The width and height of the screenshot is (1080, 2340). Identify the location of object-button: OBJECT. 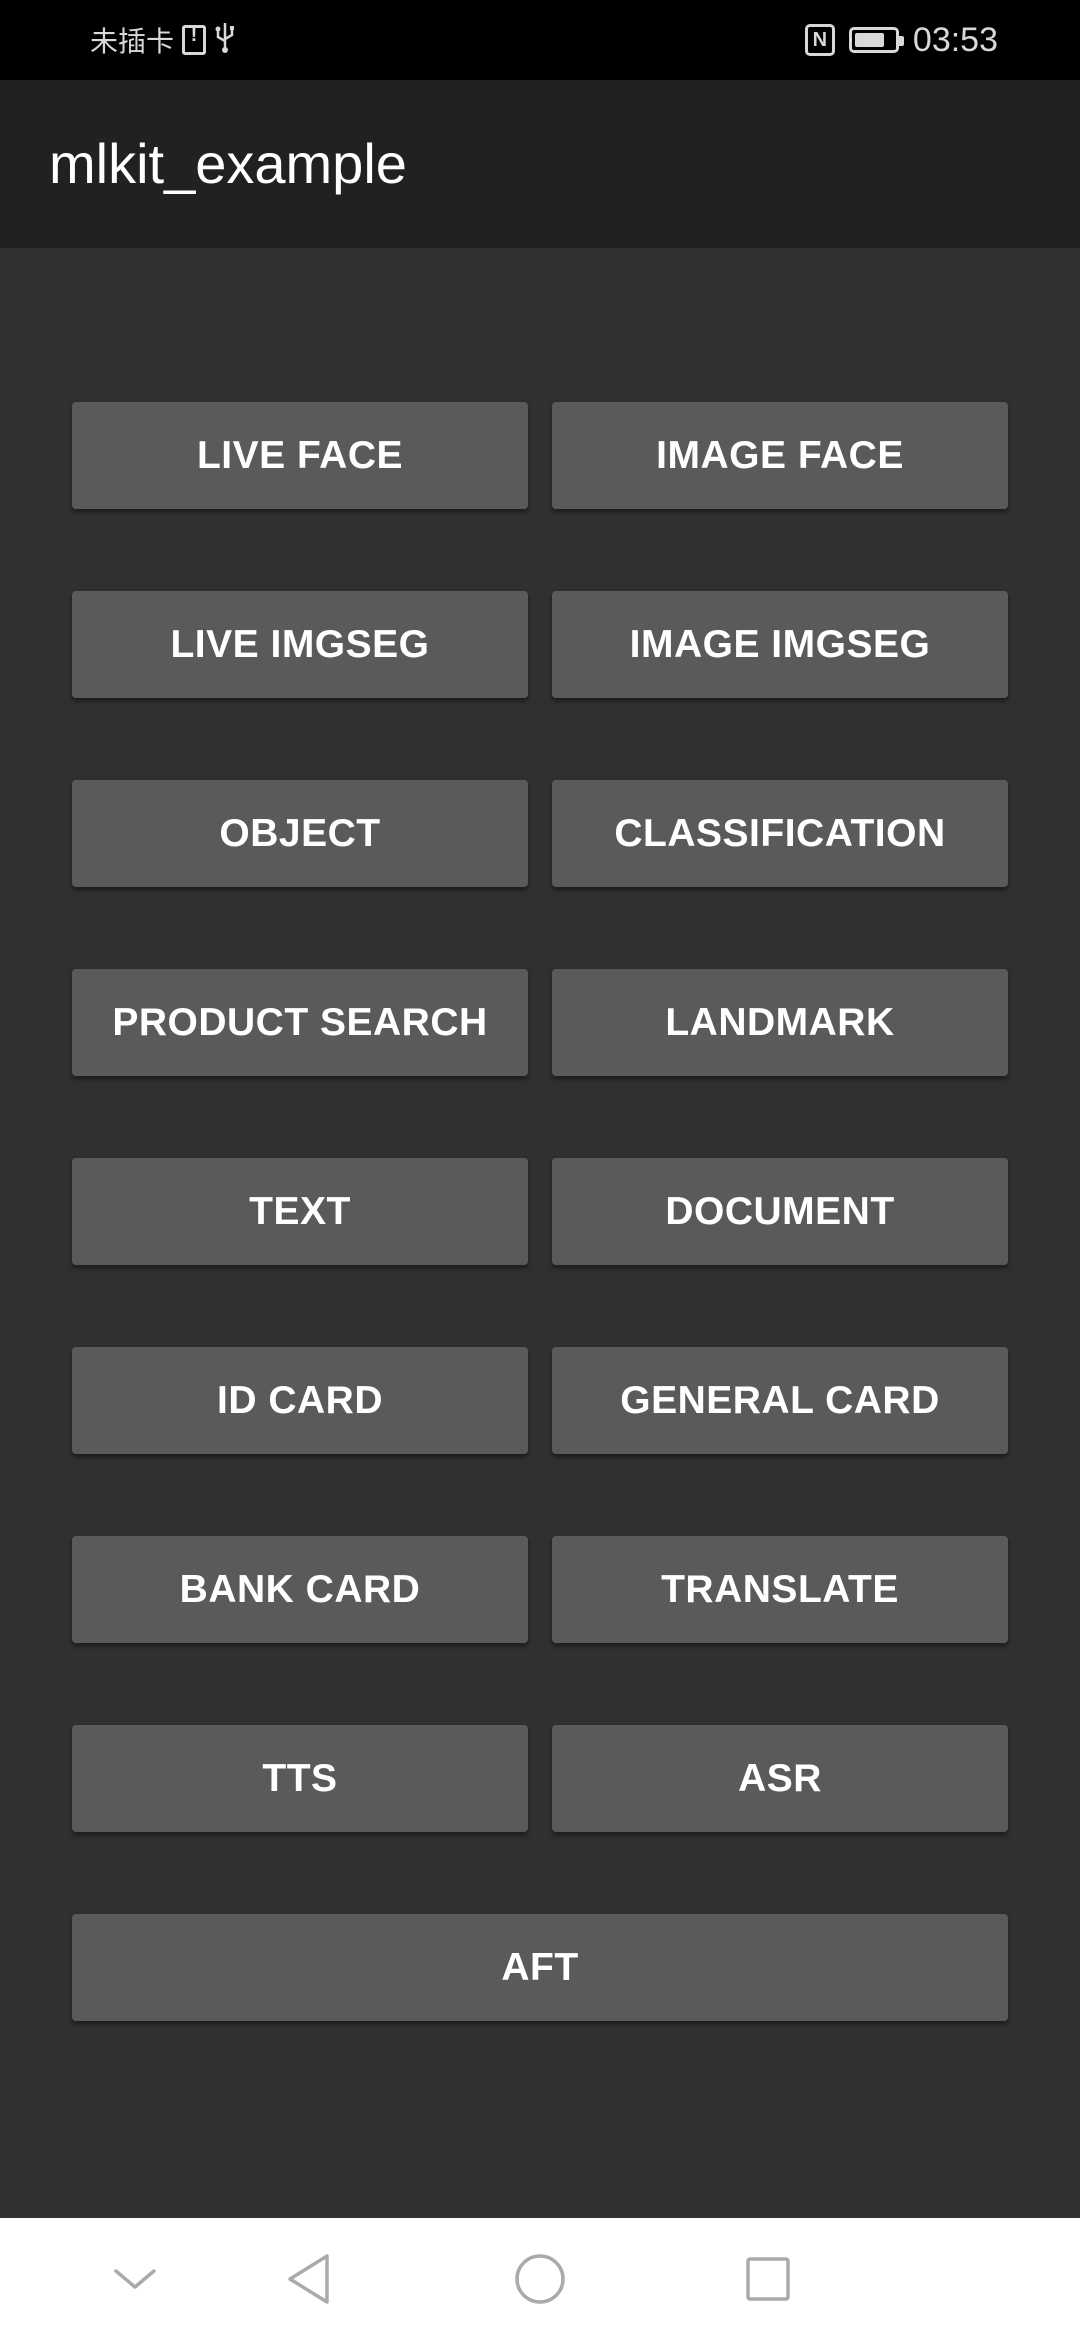
(300, 833).